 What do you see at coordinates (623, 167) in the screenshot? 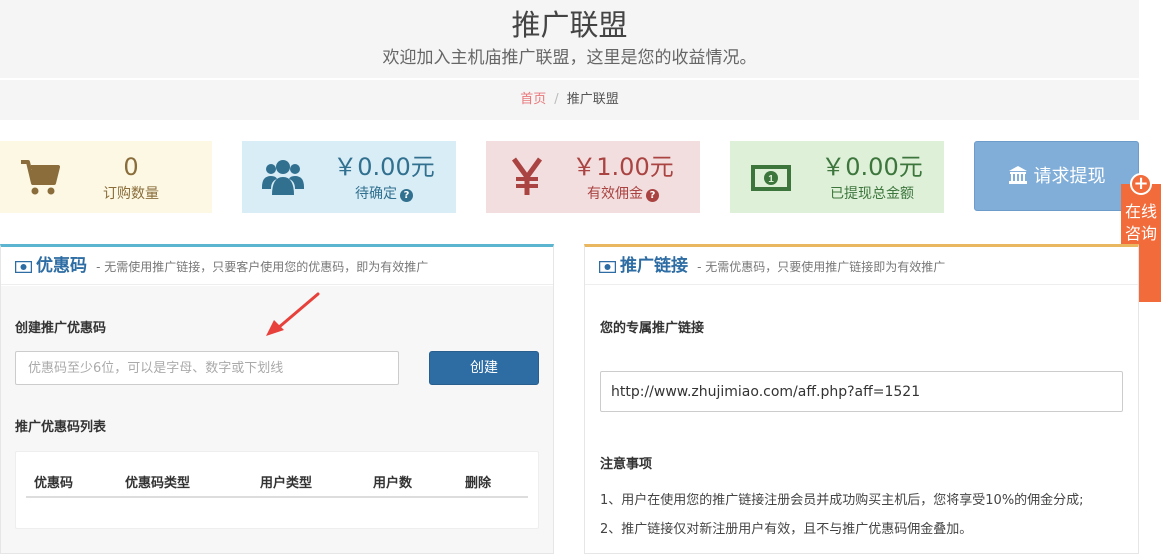
I see `valid-value: ￥1.00元` at bounding box center [623, 167].